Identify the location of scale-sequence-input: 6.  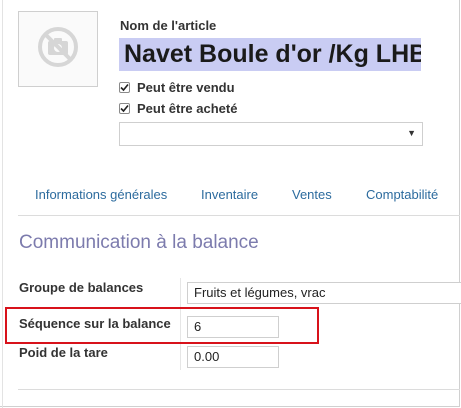
(233, 327).